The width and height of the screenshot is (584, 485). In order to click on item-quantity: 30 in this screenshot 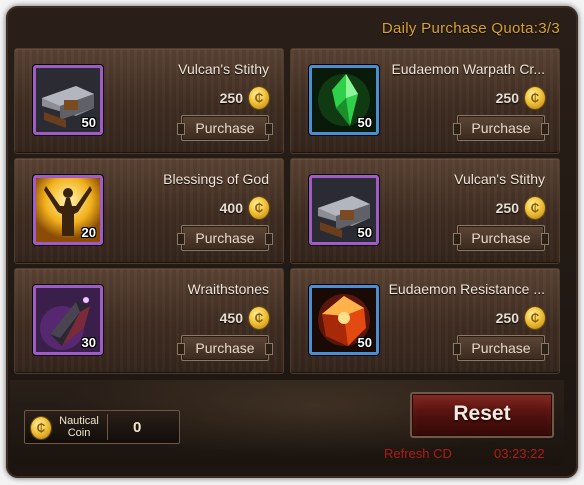, I will do `click(88, 342)`.